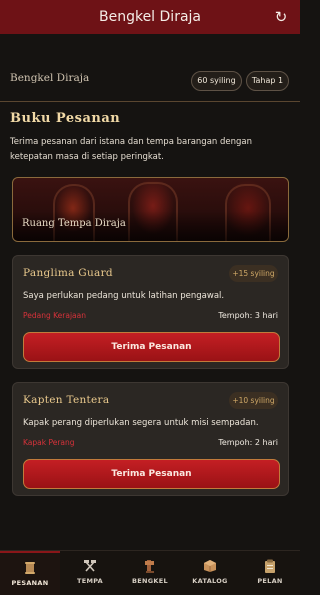 The width and height of the screenshot is (320, 595). Describe the element at coordinates (253, 400) in the screenshot. I see `reward-badge: +10 syiling` at that location.